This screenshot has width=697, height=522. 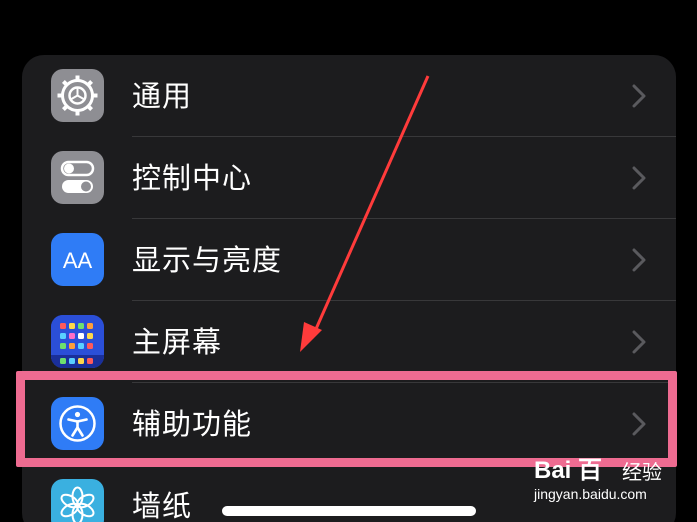 I want to click on annotation-arrow, so click(x=365, y=213).